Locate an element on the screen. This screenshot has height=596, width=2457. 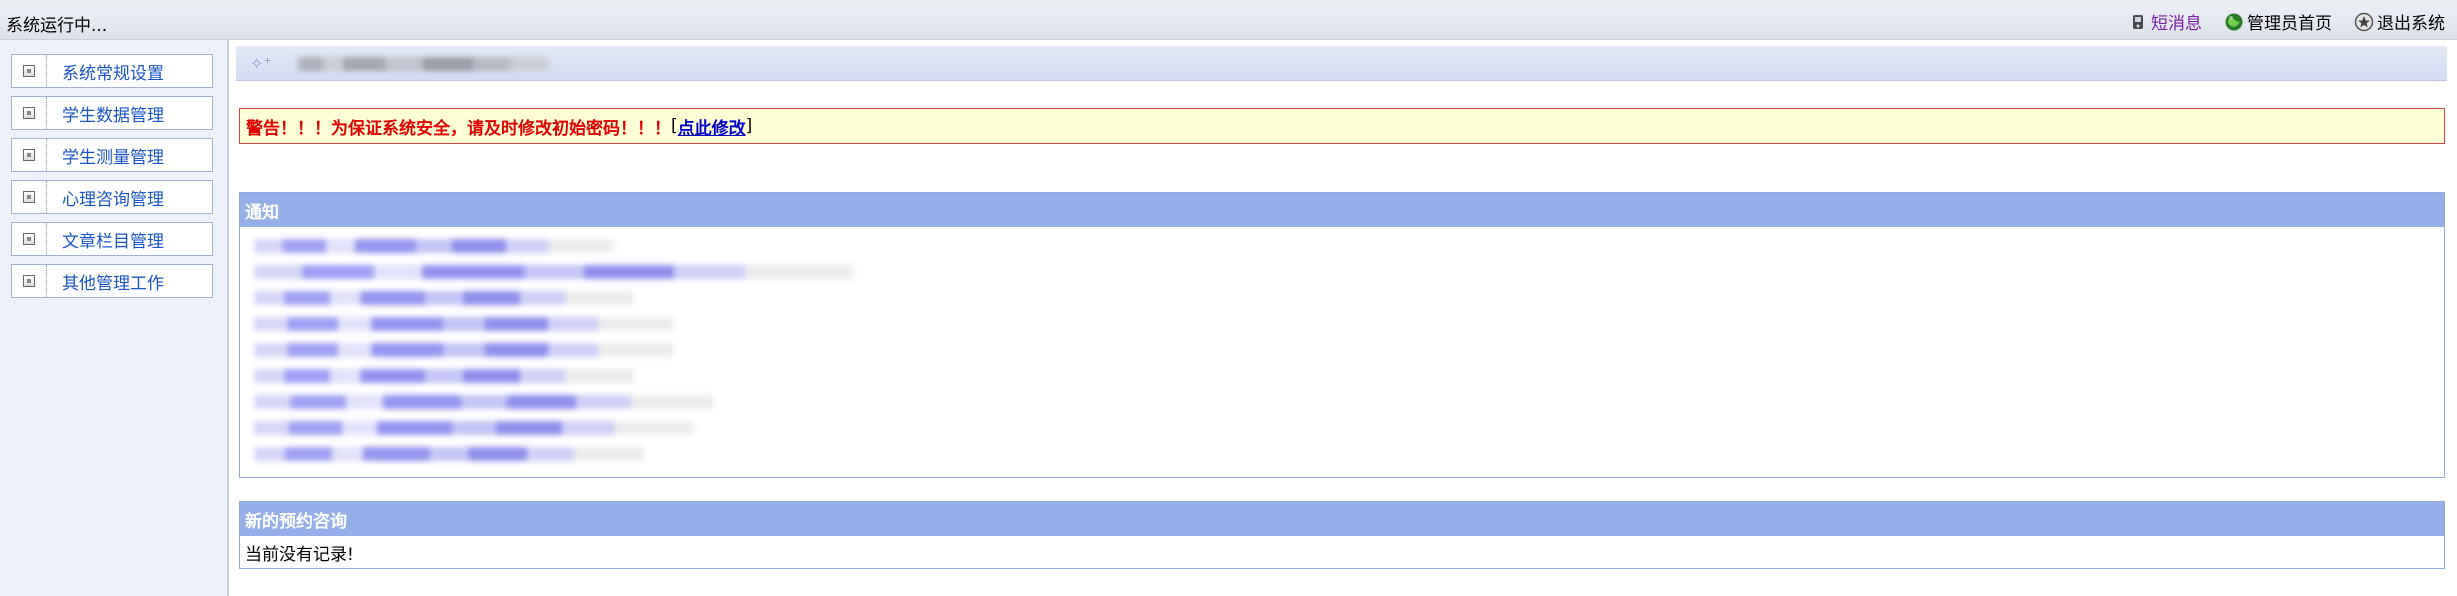
message-icon is located at coordinates (2138, 21).